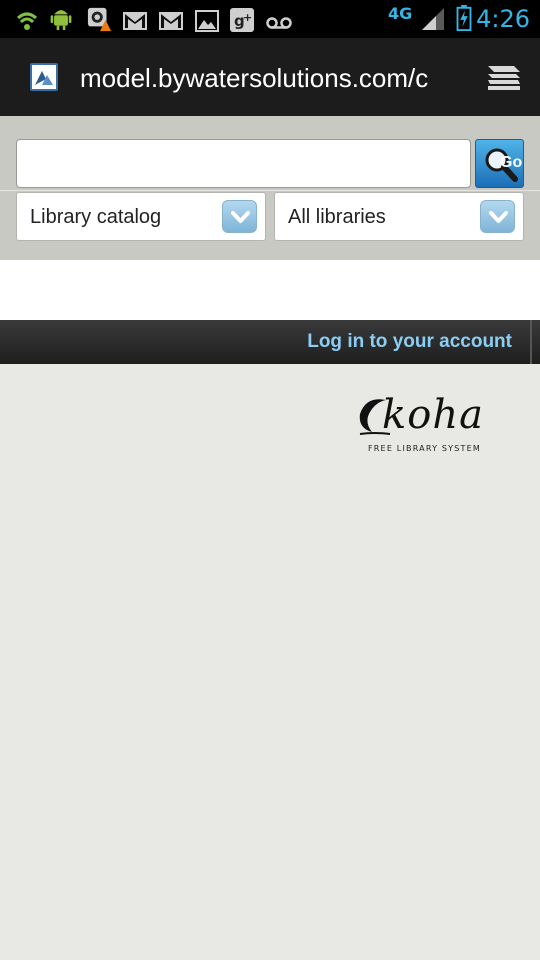 This screenshot has width=540, height=960. What do you see at coordinates (503, 19) in the screenshot?
I see `clock: 4:26` at bounding box center [503, 19].